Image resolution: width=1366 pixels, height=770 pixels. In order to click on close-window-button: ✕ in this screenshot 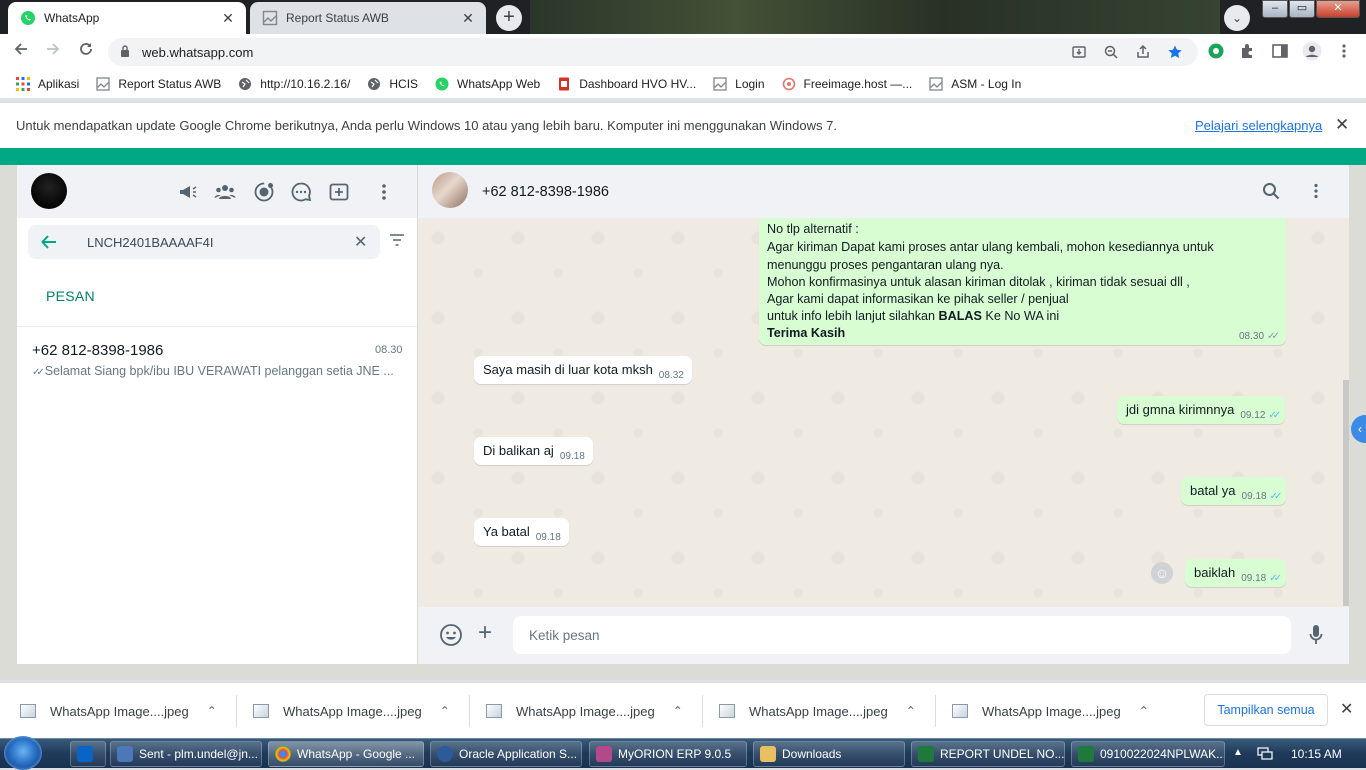, I will do `click(1338, 9)`.